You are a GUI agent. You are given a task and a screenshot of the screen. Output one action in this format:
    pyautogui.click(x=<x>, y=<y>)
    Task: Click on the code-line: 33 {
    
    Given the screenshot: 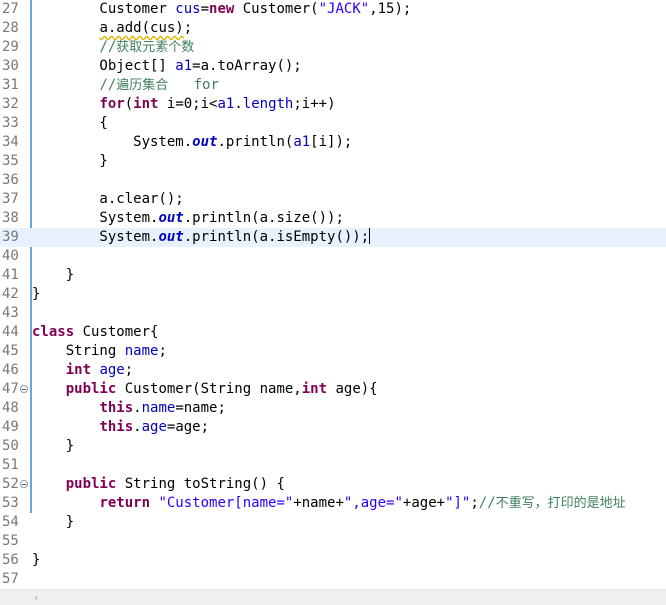 What is the action you would take?
    pyautogui.click(x=333, y=123)
    